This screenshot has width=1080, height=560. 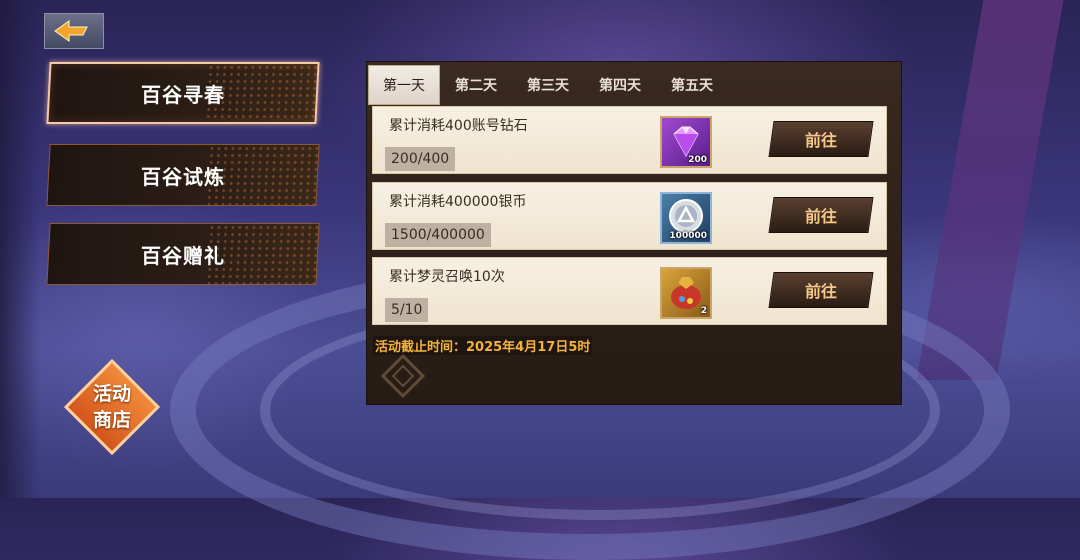 What do you see at coordinates (403, 376) in the screenshot?
I see `panel-decoration-icon` at bounding box center [403, 376].